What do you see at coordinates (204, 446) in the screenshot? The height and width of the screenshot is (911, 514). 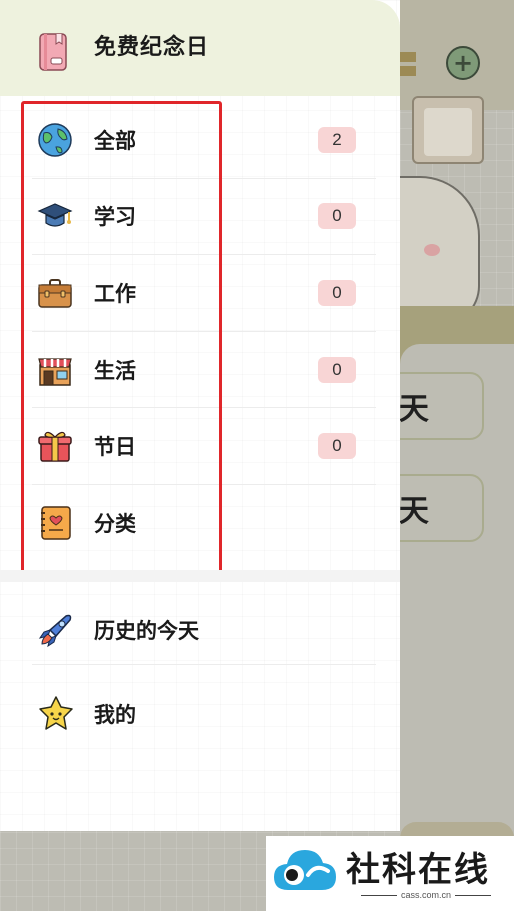 I see `category-item-holiday: 节日 0` at bounding box center [204, 446].